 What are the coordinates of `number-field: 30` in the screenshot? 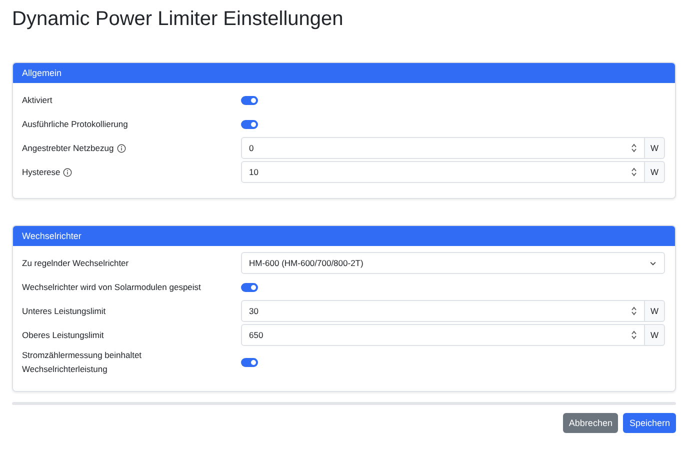 It's located at (443, 311).